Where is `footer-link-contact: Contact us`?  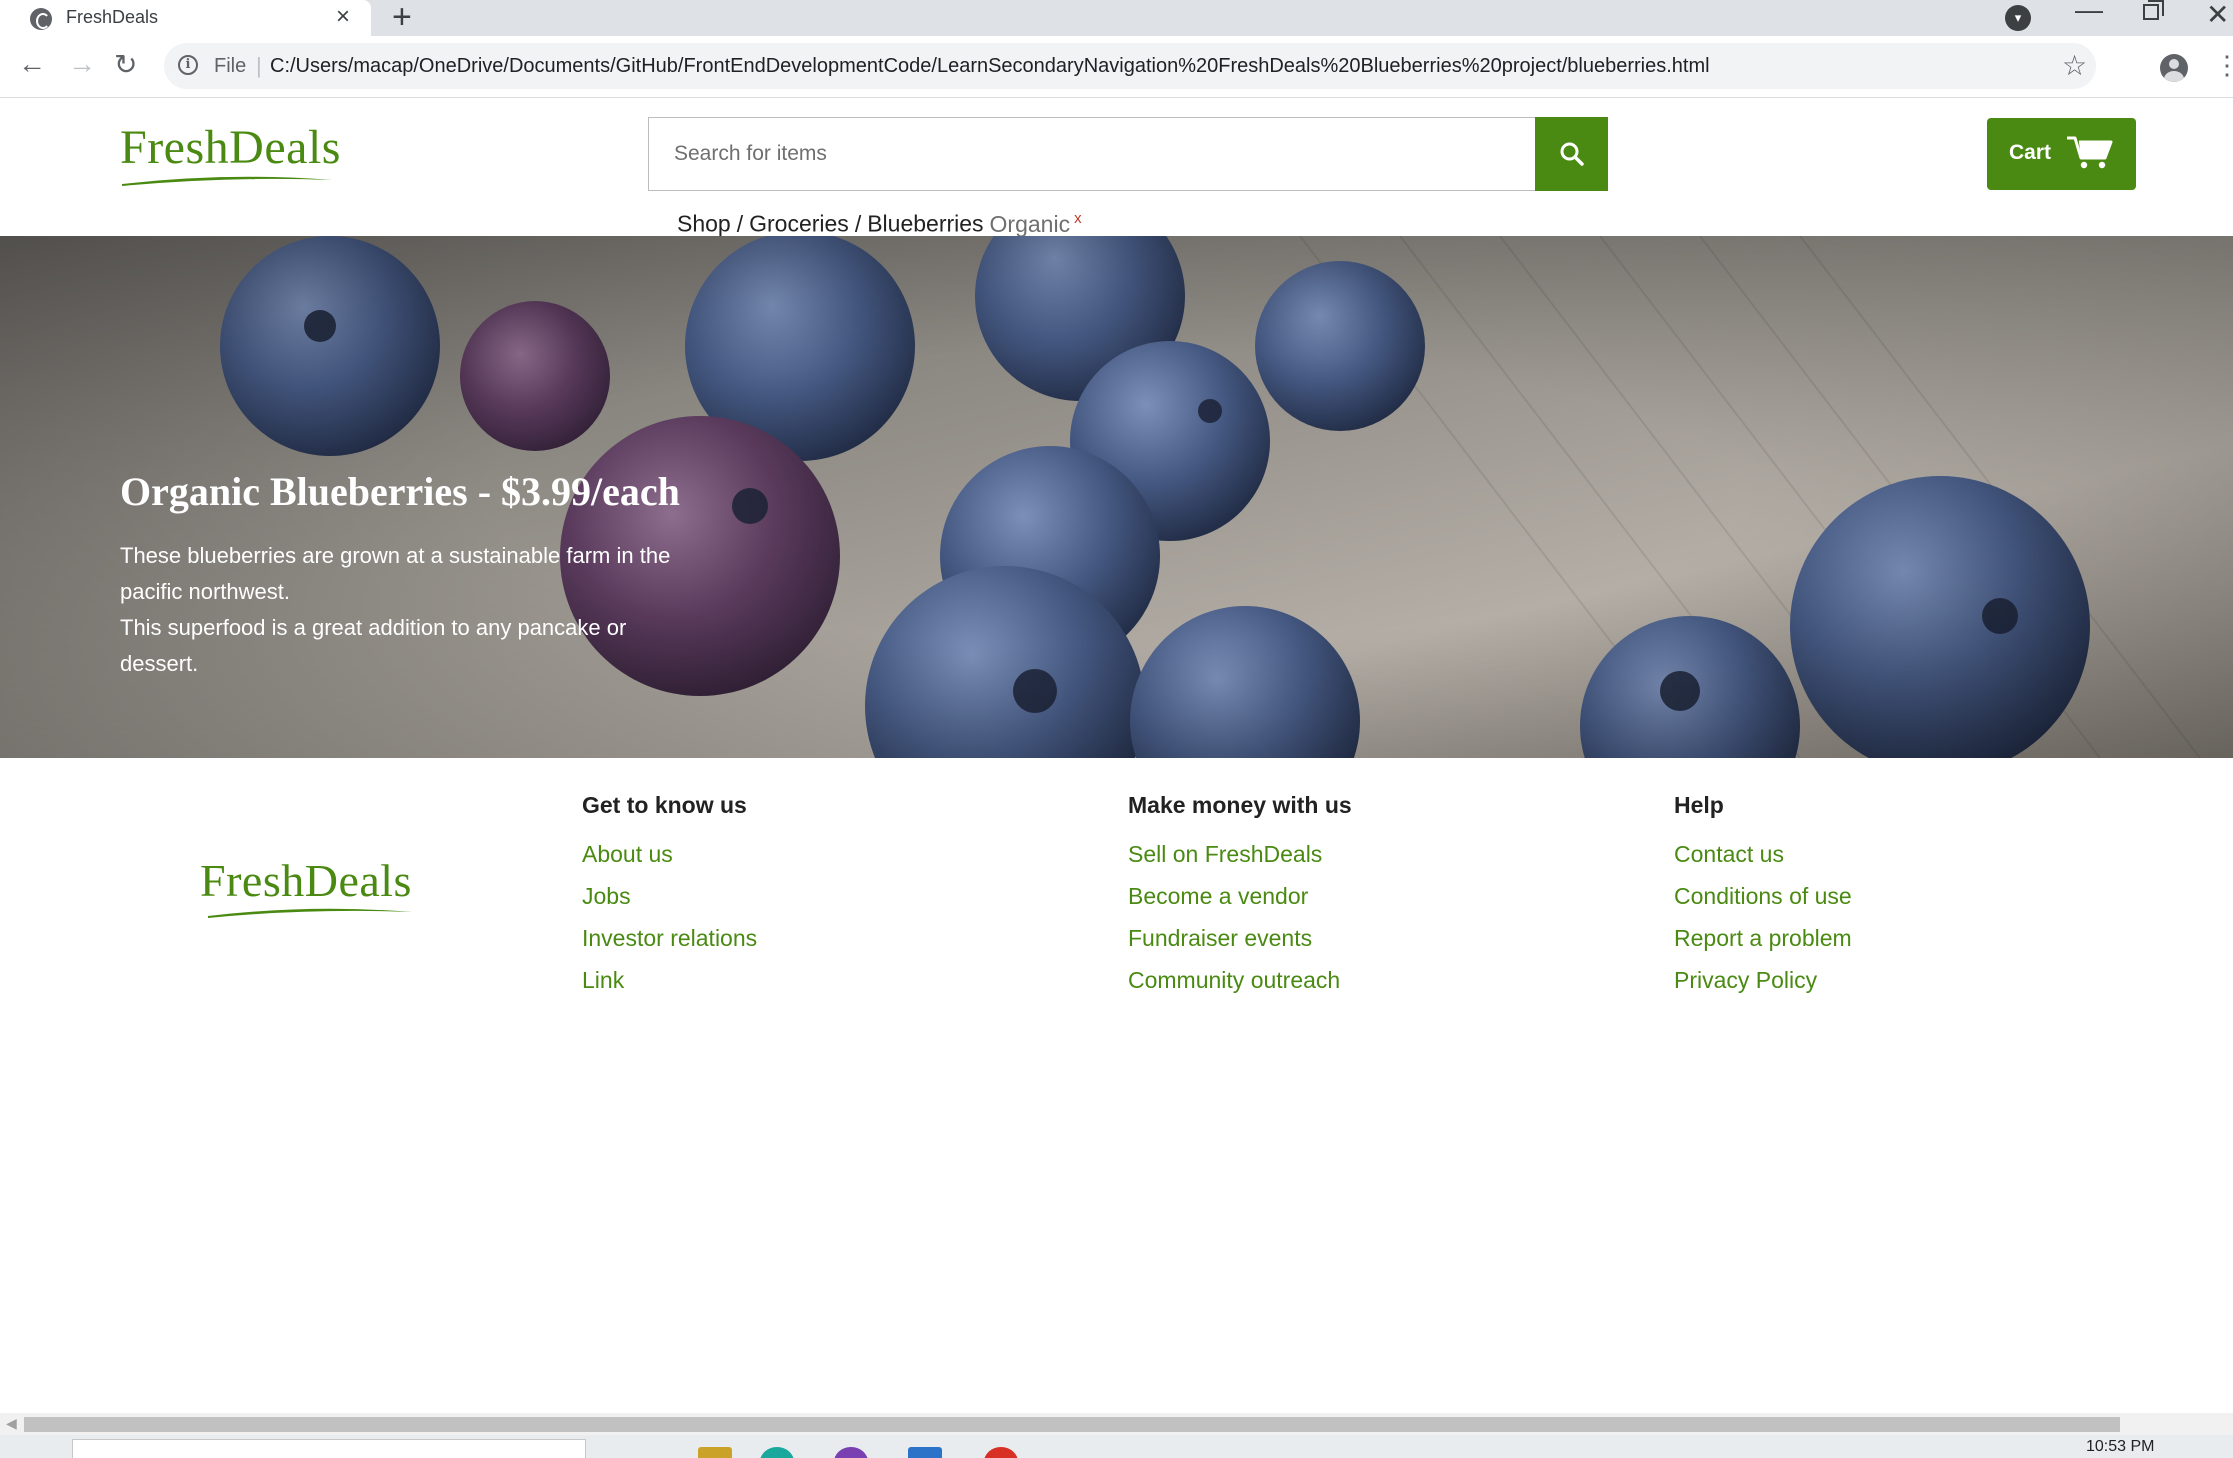
footer-link-contact: Contact us is located at coordinates (1763, 854).